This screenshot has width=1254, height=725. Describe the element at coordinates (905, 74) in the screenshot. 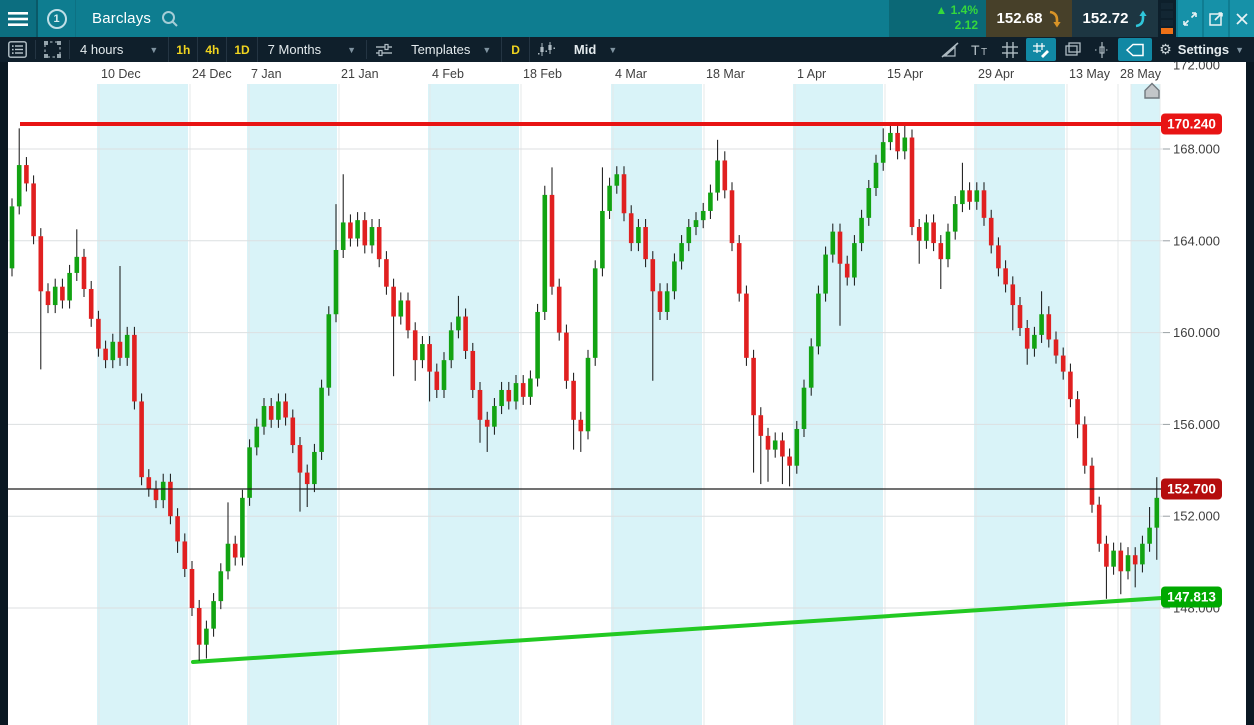

I see `date-tick-label: 15 Apr` at that location.